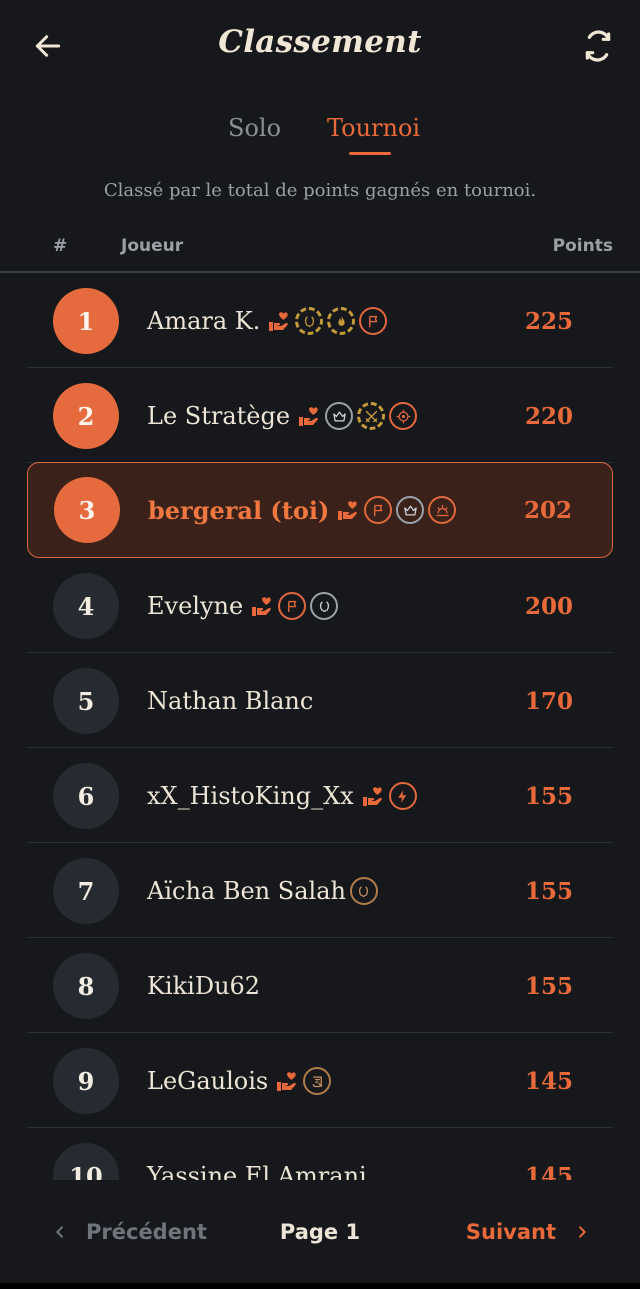 The image size is (640, 1289). What do you see at coordinates (582, 246) in the screenshot?
I see `column-header-points: Points` at bounding box center [582, 246].